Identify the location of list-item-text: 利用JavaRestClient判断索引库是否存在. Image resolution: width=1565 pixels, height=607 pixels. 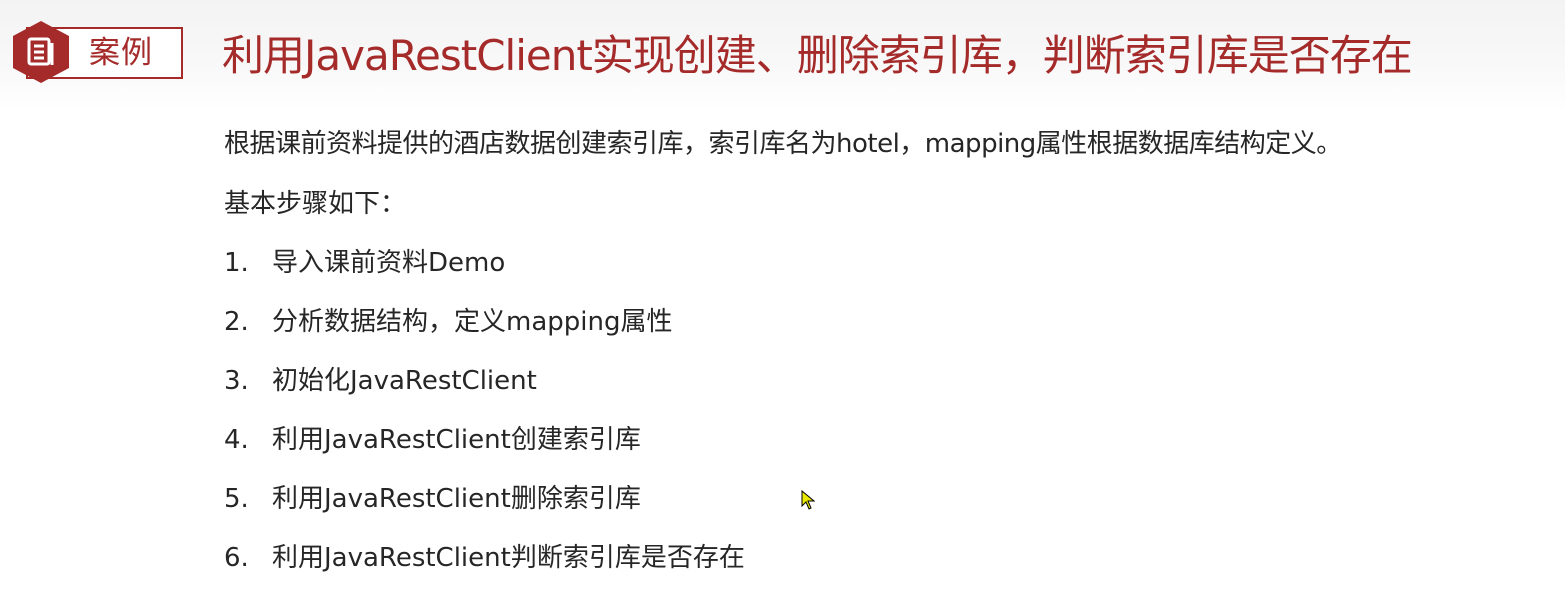
(508, 558).